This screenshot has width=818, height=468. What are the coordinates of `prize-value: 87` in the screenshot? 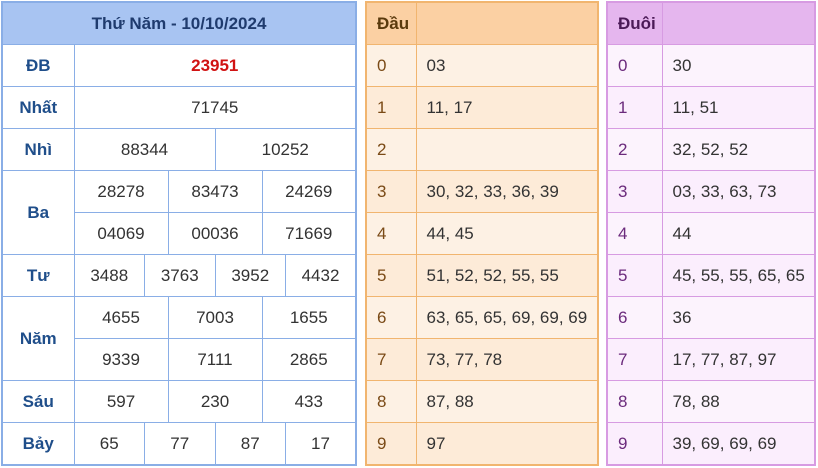 It's located at (250, 444).